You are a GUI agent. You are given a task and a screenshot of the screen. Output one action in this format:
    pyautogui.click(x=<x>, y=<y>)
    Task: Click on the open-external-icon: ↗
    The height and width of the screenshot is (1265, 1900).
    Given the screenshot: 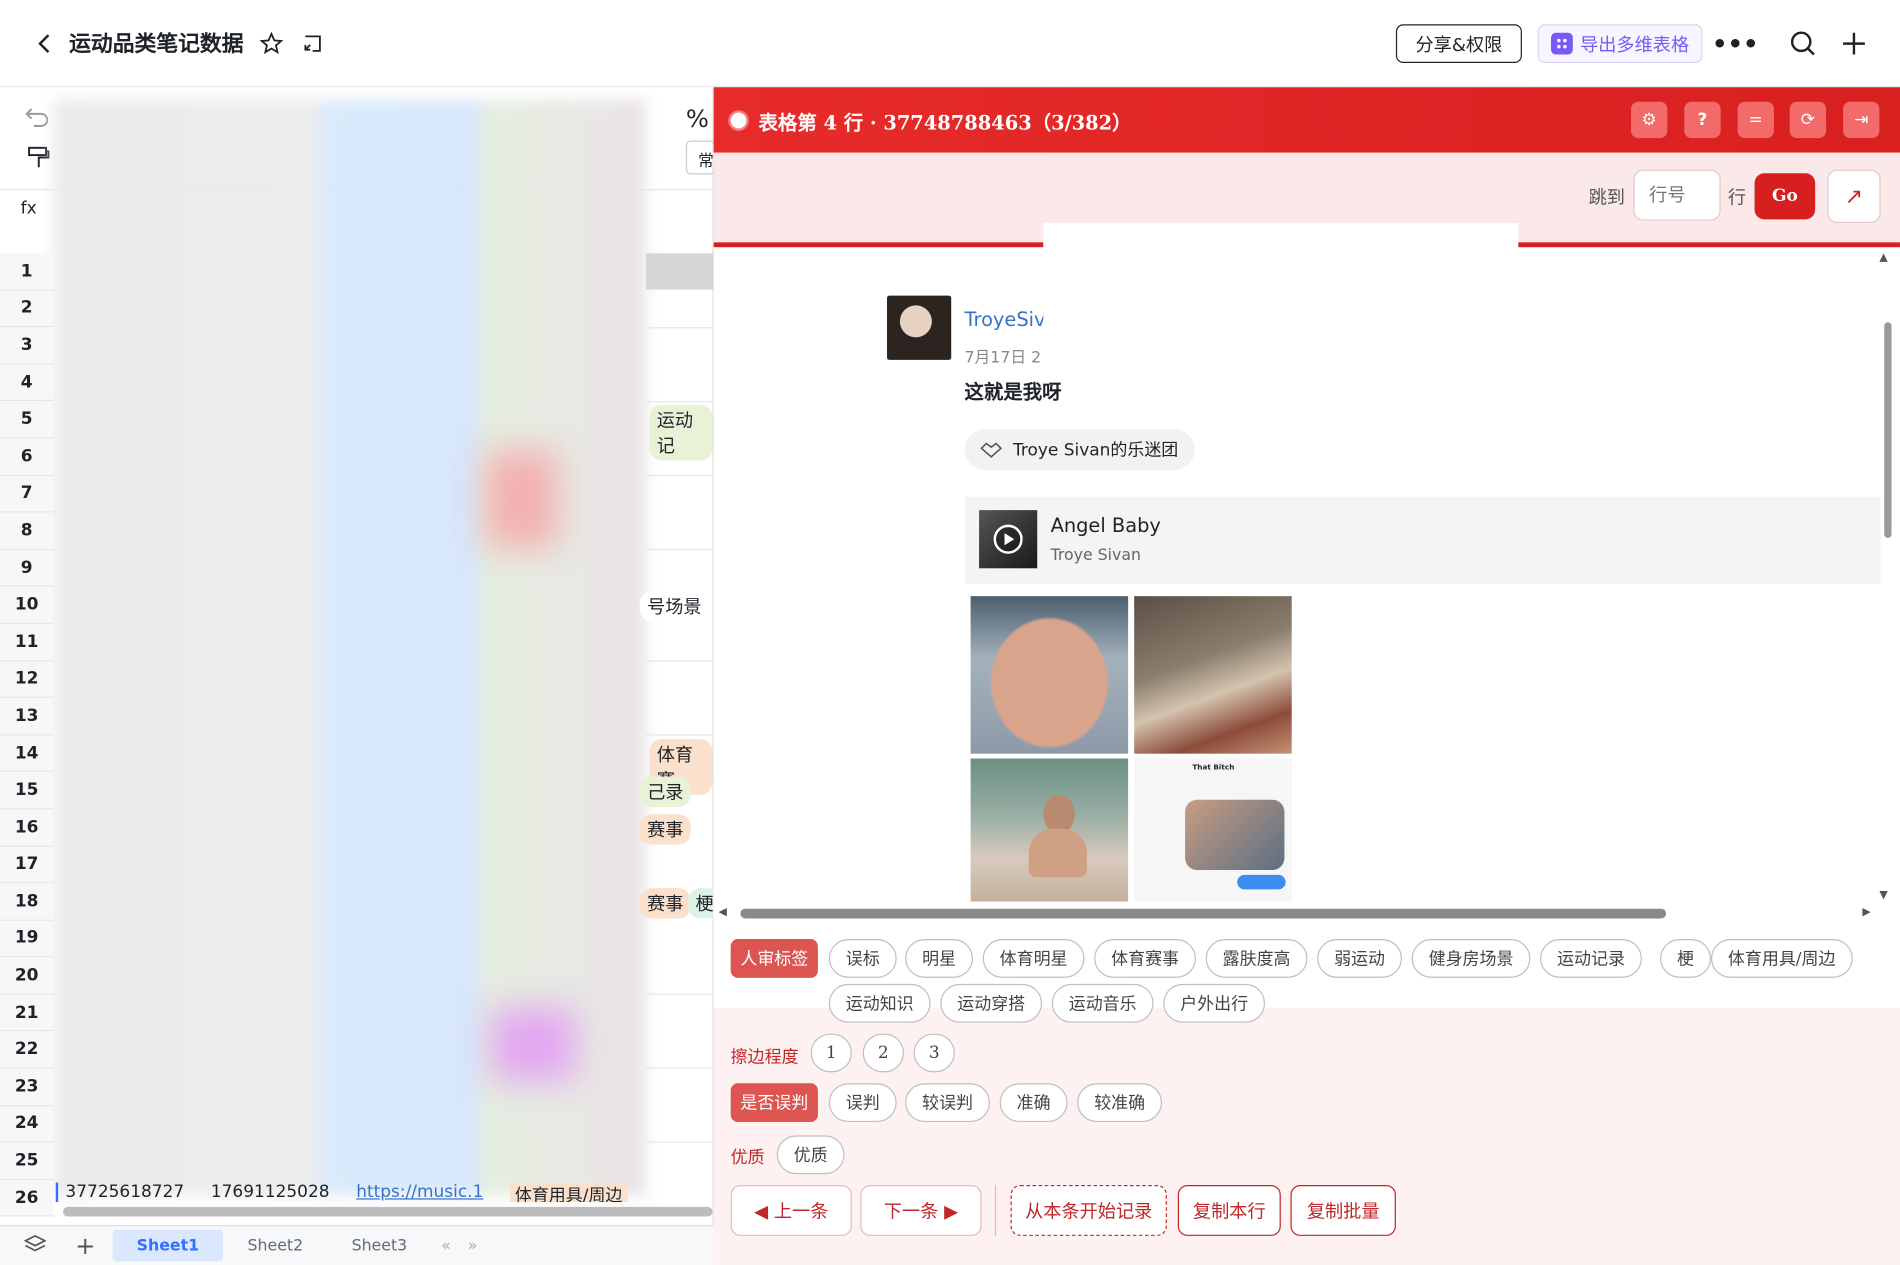 What is the action you would take?
    pyautogui.click(x=1854, y=196)
    